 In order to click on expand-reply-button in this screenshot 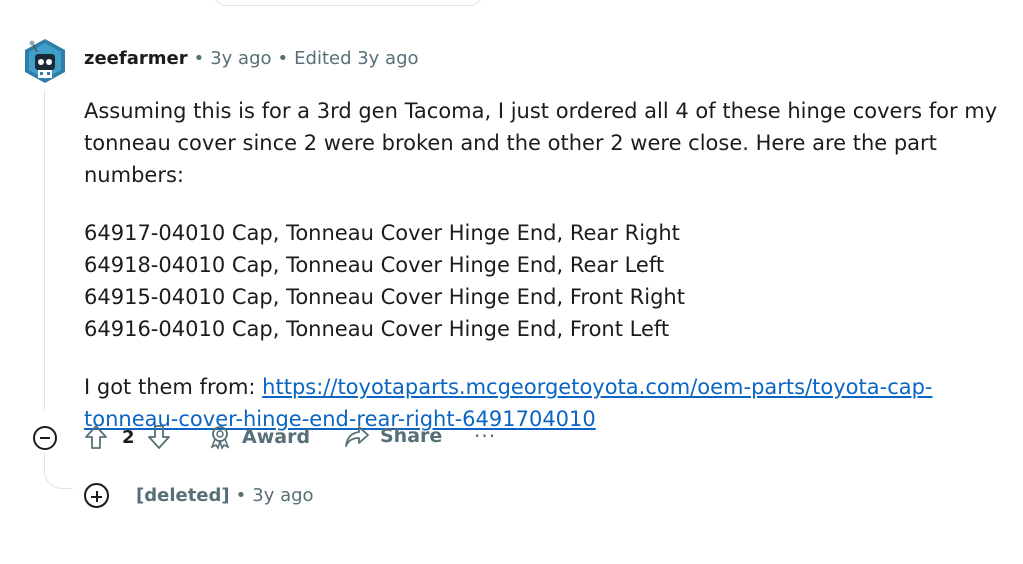, I will do `click(96, 495)`.